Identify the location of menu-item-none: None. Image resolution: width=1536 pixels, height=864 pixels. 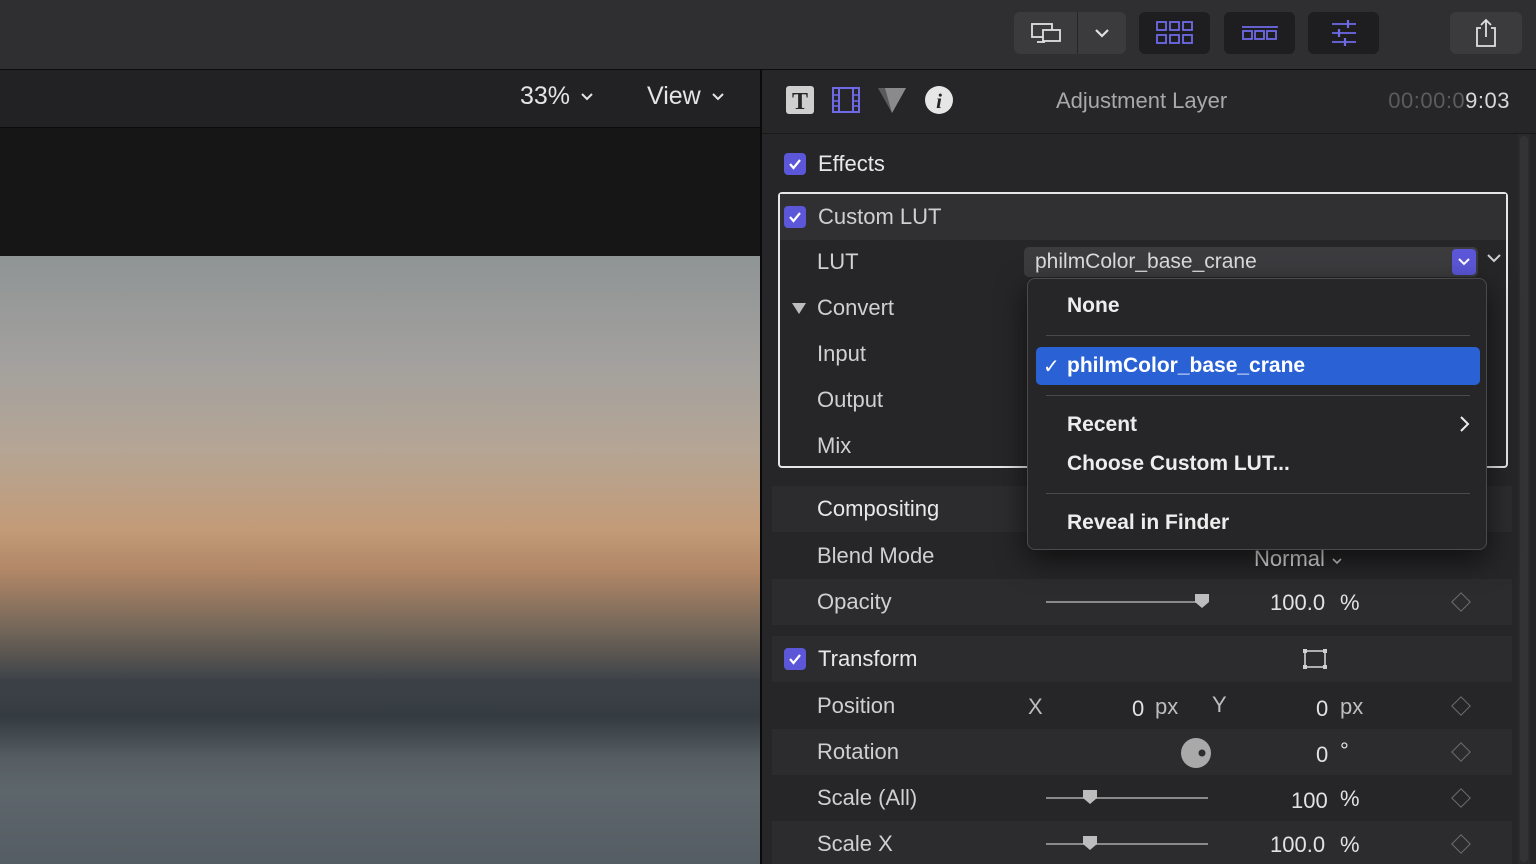
(1258, 306).